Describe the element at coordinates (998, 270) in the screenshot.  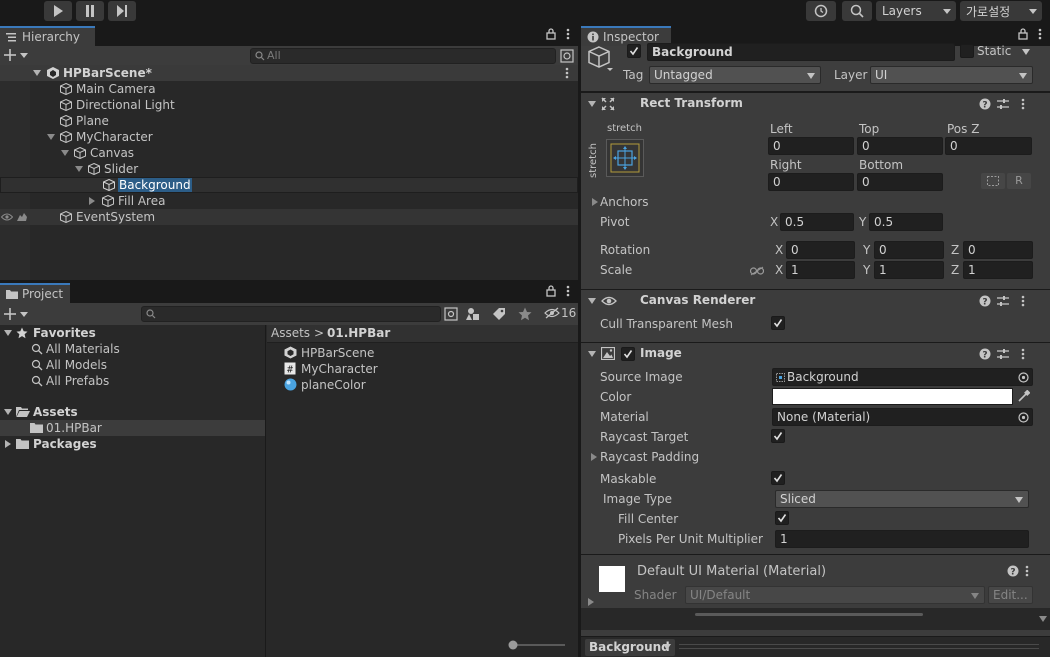
I see `scale-z-field: 1` at that location.